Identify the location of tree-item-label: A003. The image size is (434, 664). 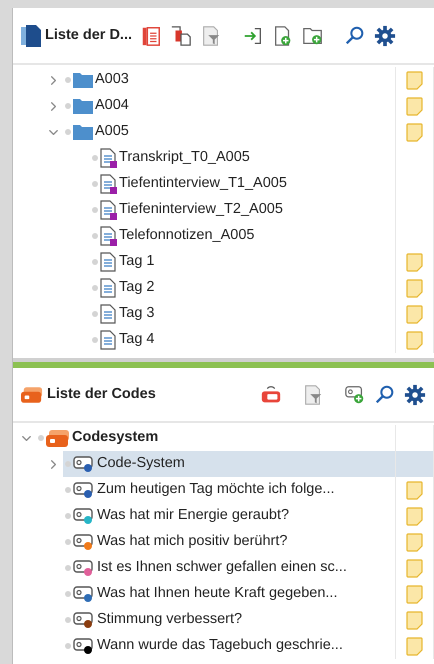
(112, 80).